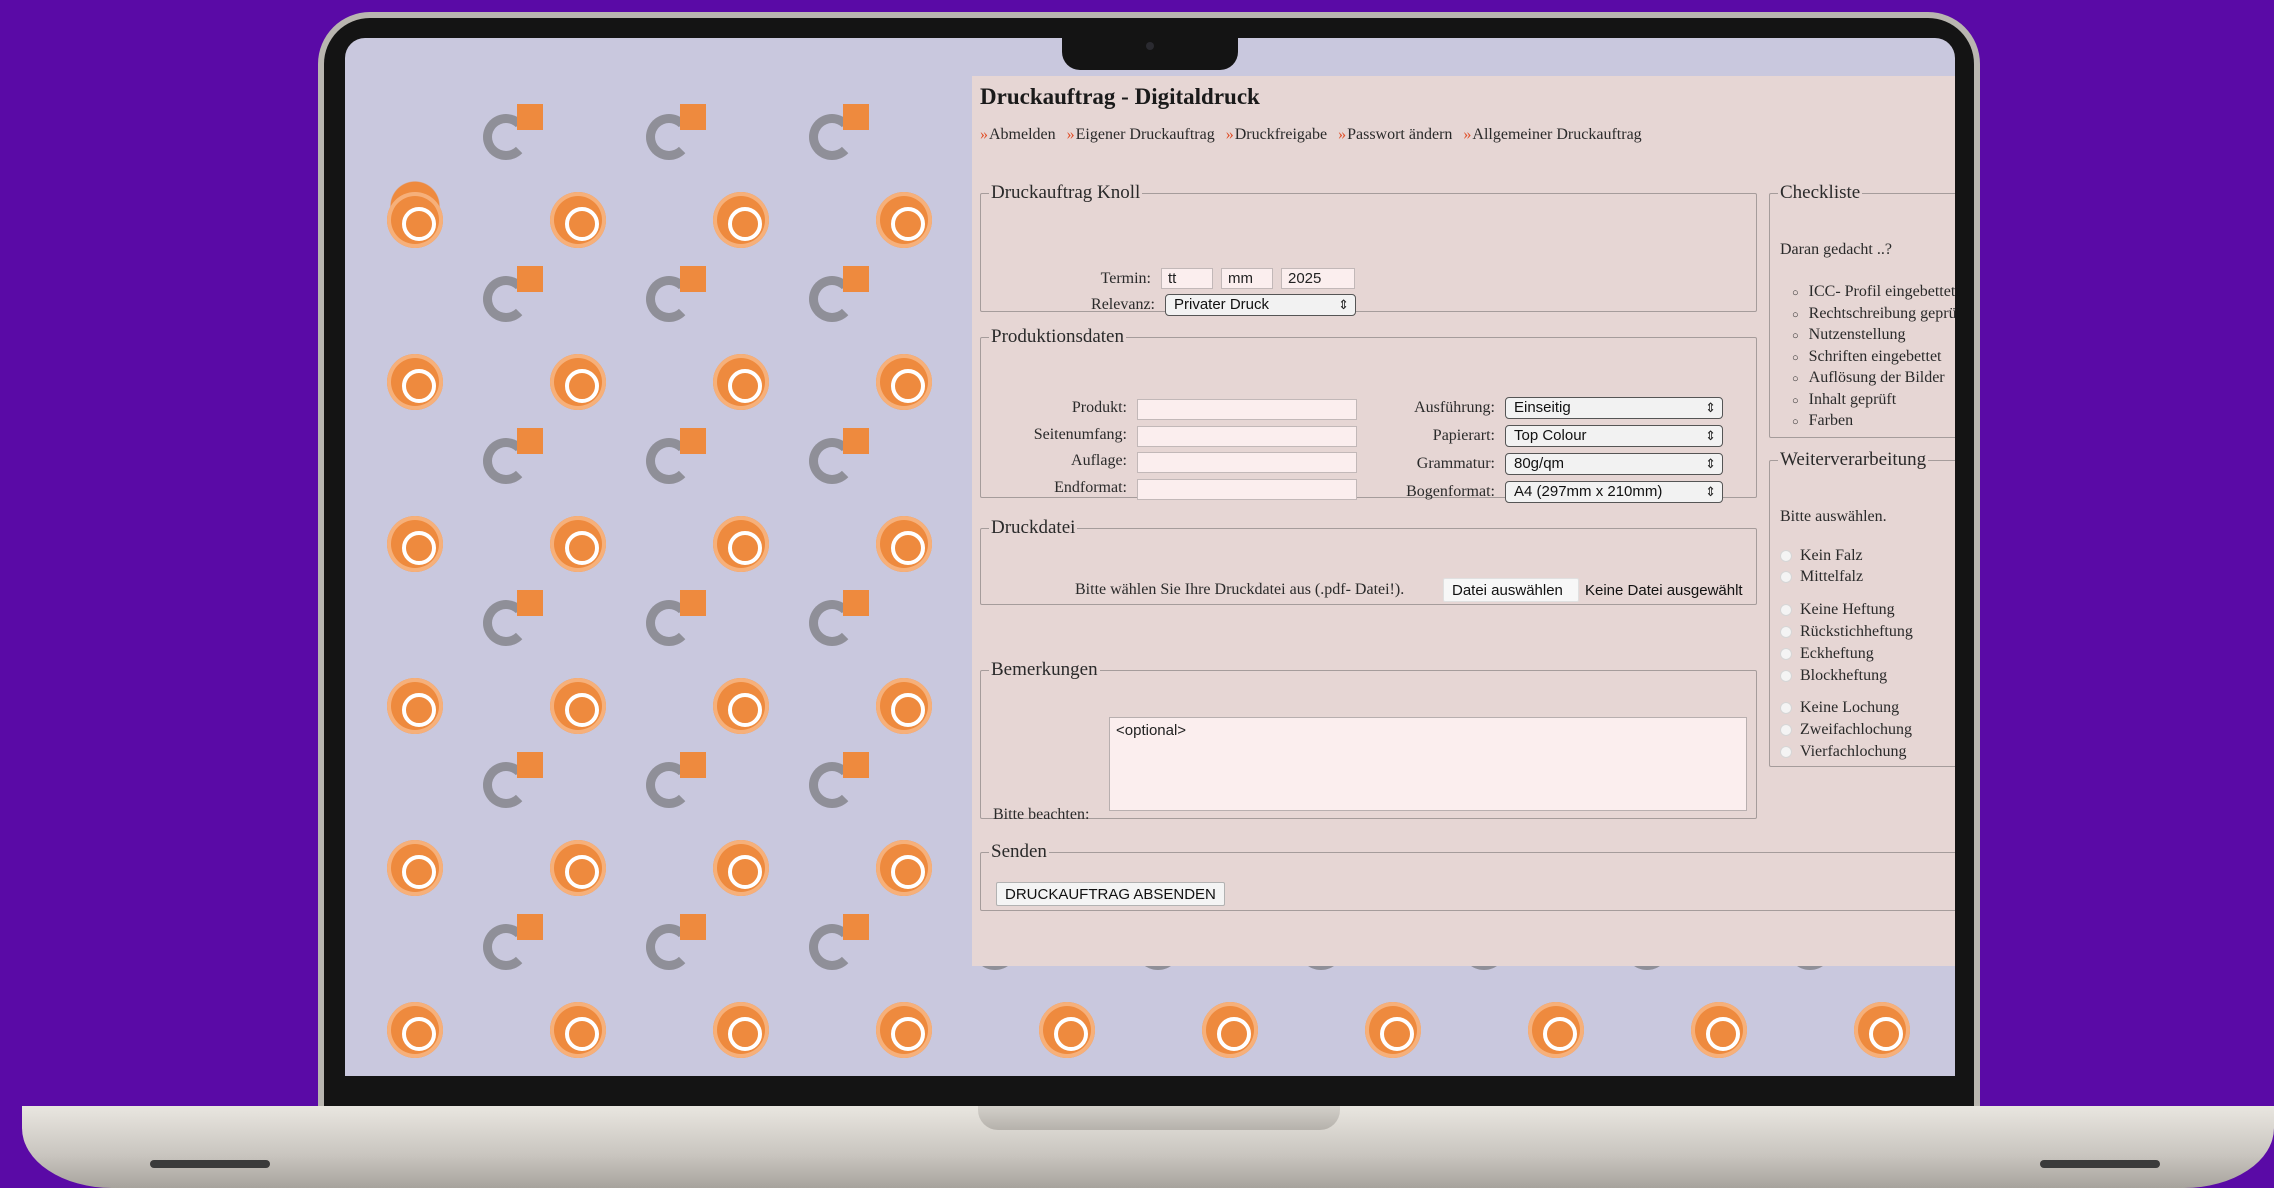 This screenshot has height=1188, width=2274. I want to click on finishing-intro: Bitte auswählen., so click(1833, 516).